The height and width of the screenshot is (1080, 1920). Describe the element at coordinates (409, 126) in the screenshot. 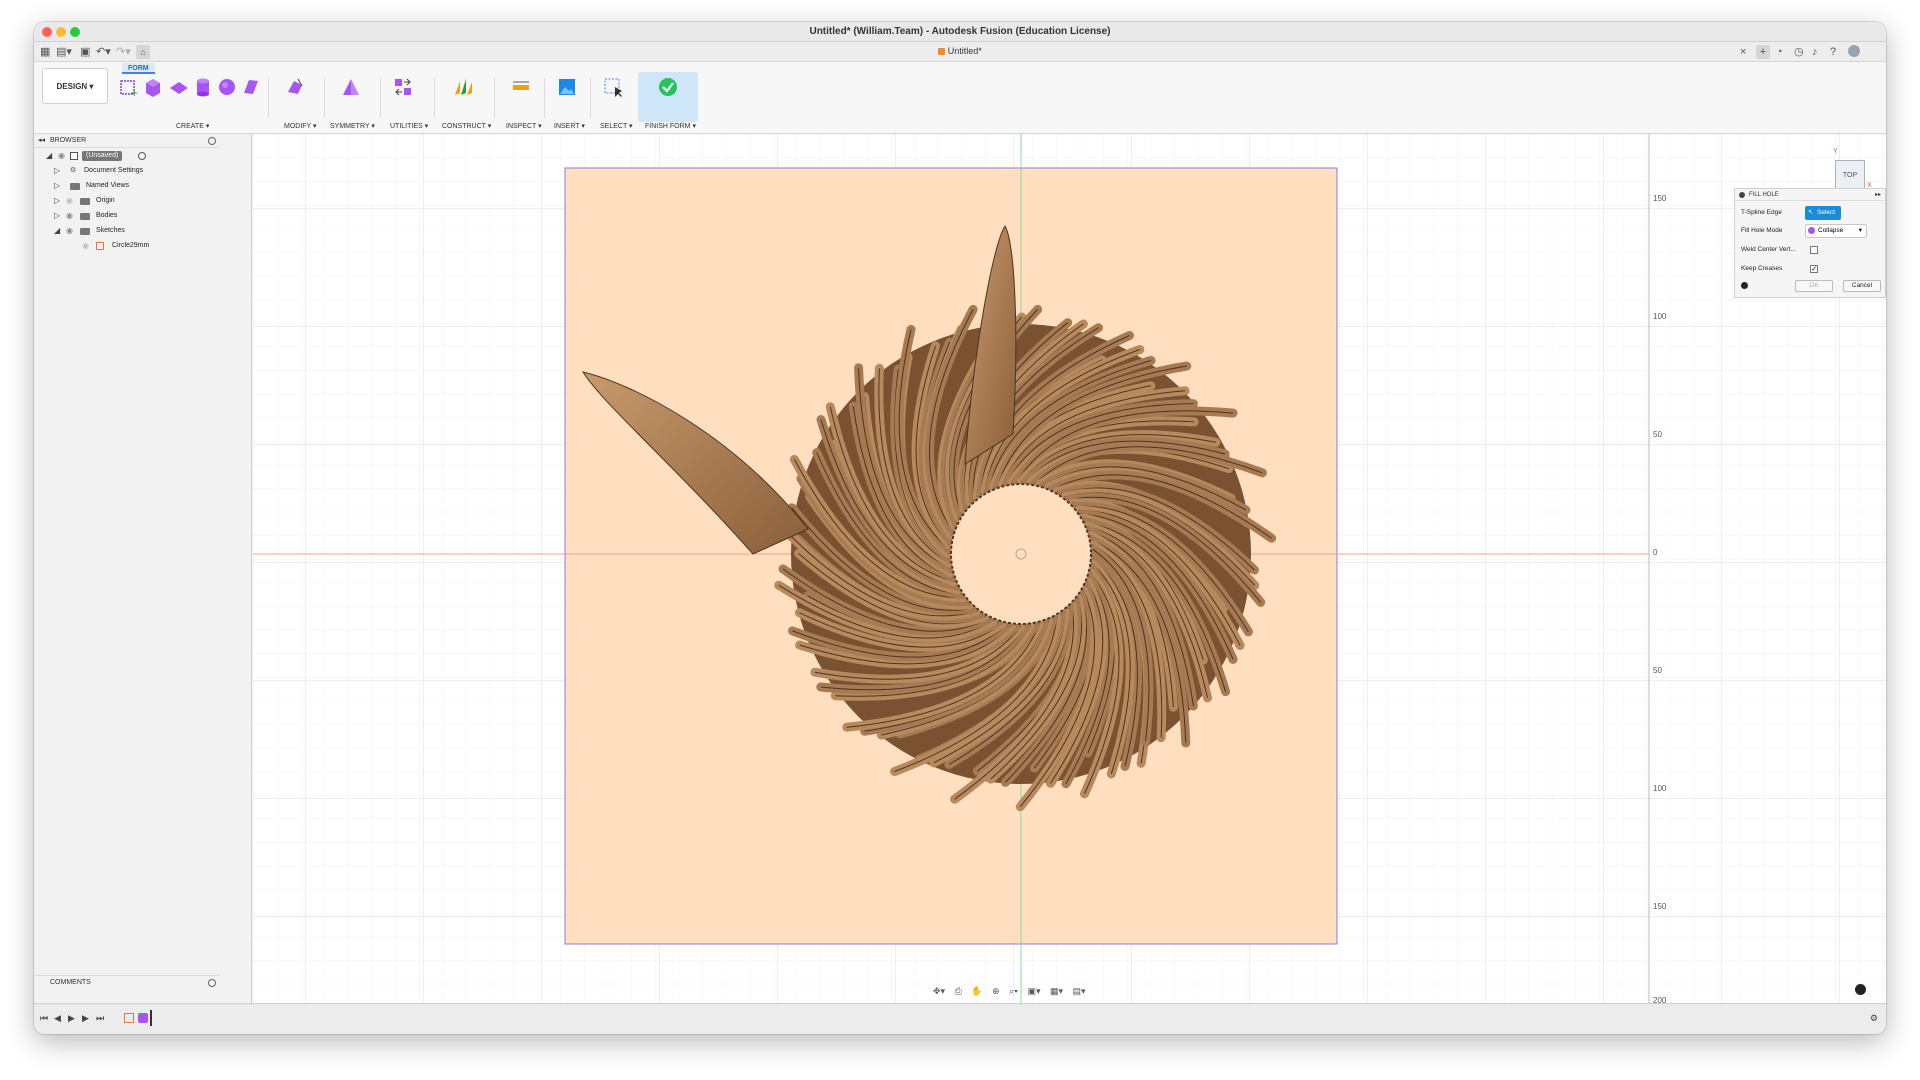

I see `utilities-menu: UTILITIES ▾` at that location.